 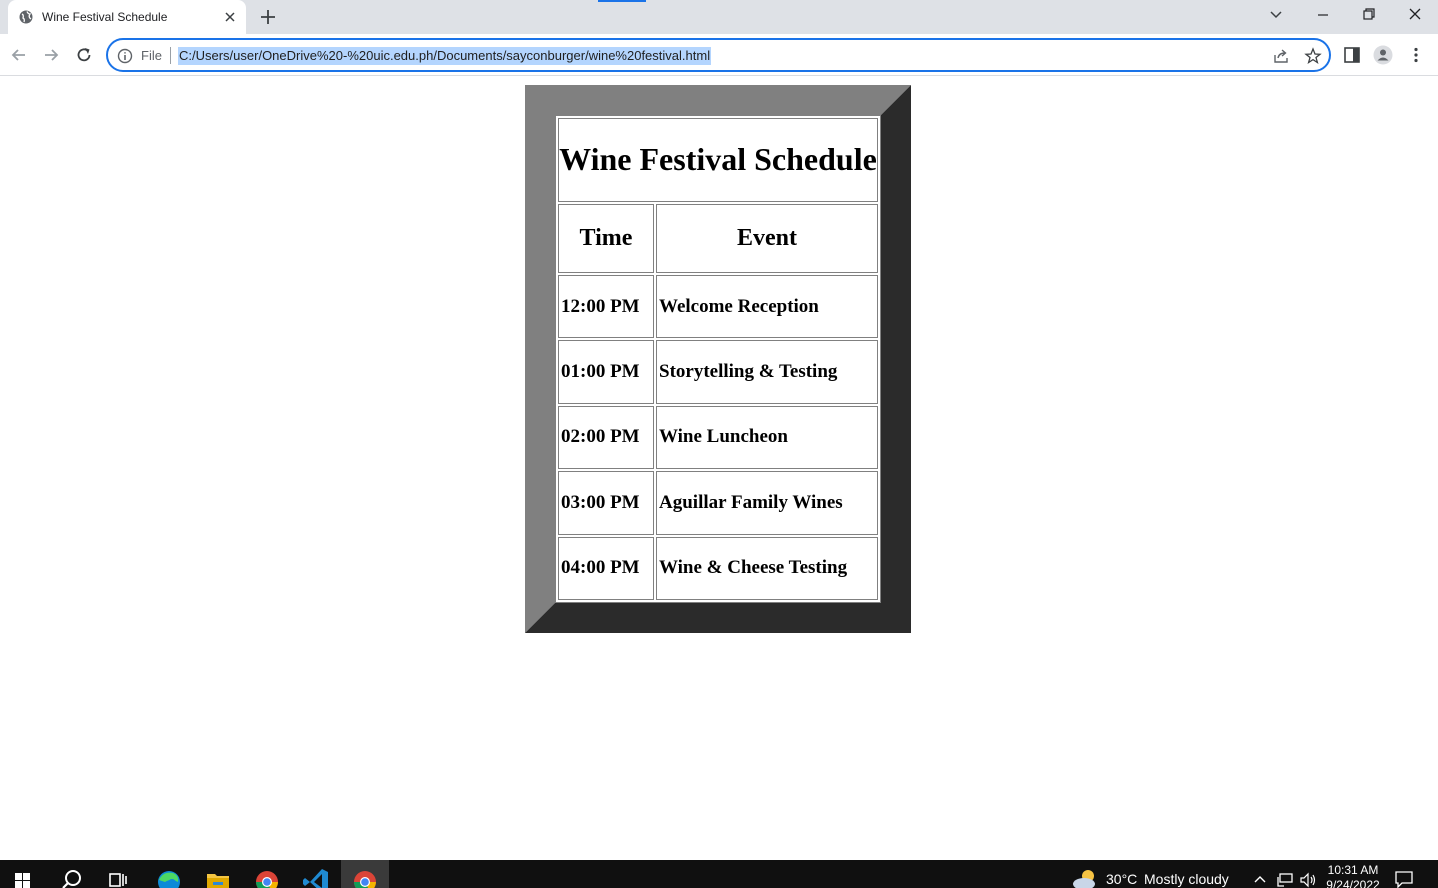 What do you see at coordinates (1352, 55) in the screenshot?
I see `side-panel-icon` at bounding box center [1352, 55].